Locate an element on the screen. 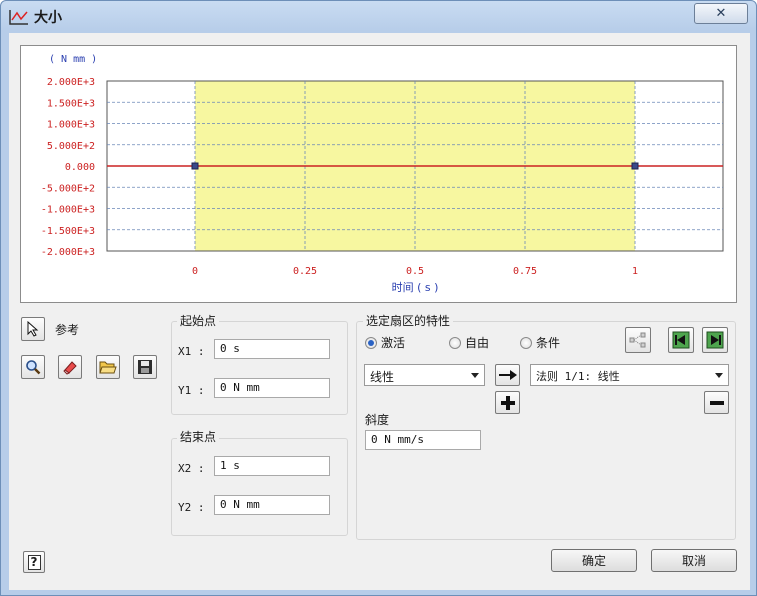 This screenshot has width=757, height=596. remove-law-button is located at coordinates (716, 402).